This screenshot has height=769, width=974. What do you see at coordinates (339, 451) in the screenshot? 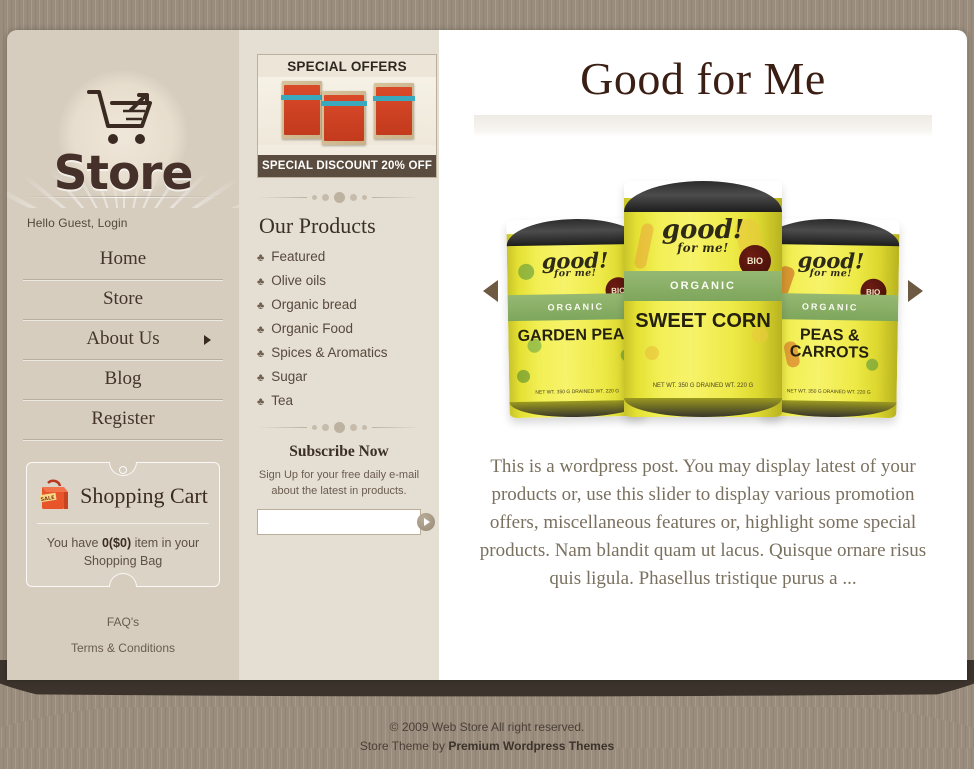
I see `subscribe-heading: Subscribe Now` at bounding box center [339, 451].